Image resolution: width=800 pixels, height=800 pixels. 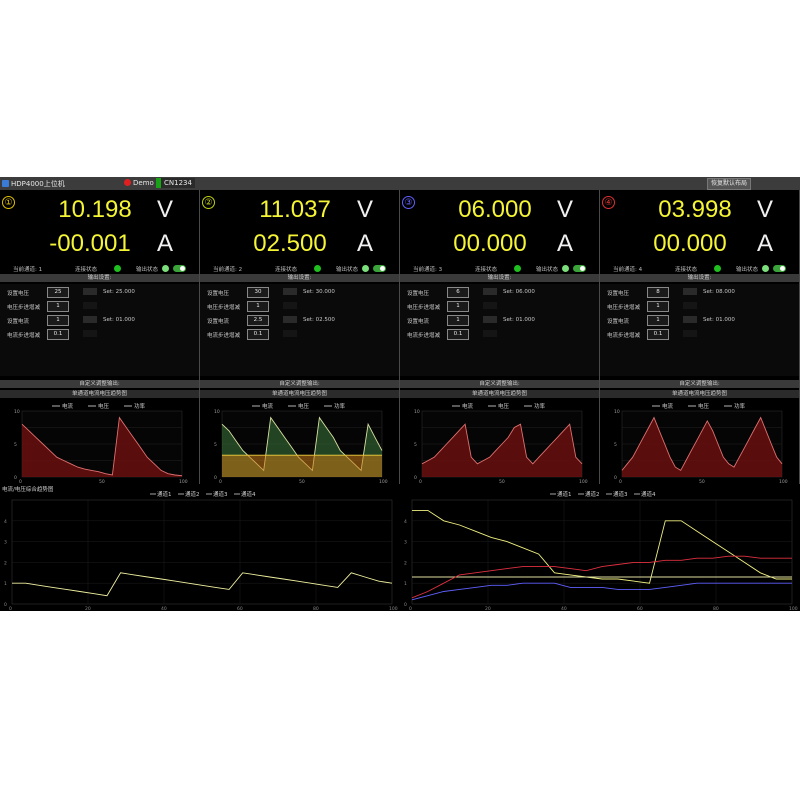 I want to click on current-readout: -00.001, so click(x=90, y=243).